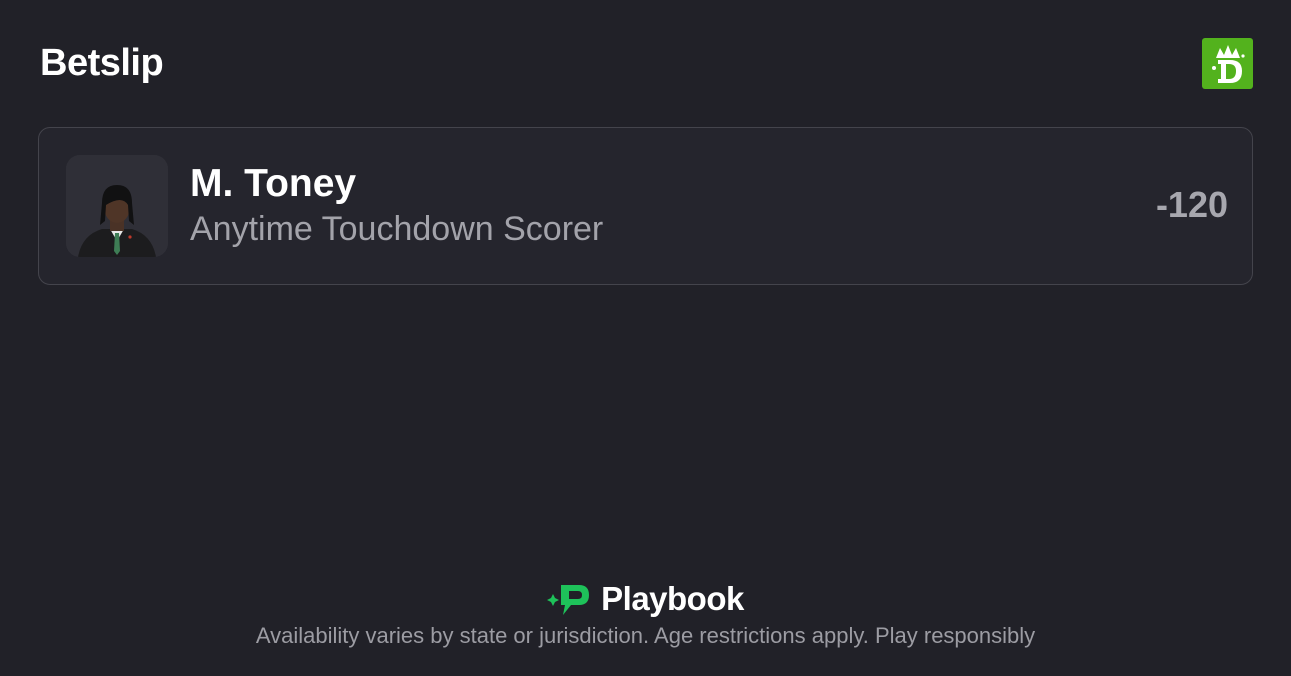 The image size is (1291, 676). What do you see at coordinates (117, 206) in the screenshot?
I see `player-photo` at bounding box center [117, 206].